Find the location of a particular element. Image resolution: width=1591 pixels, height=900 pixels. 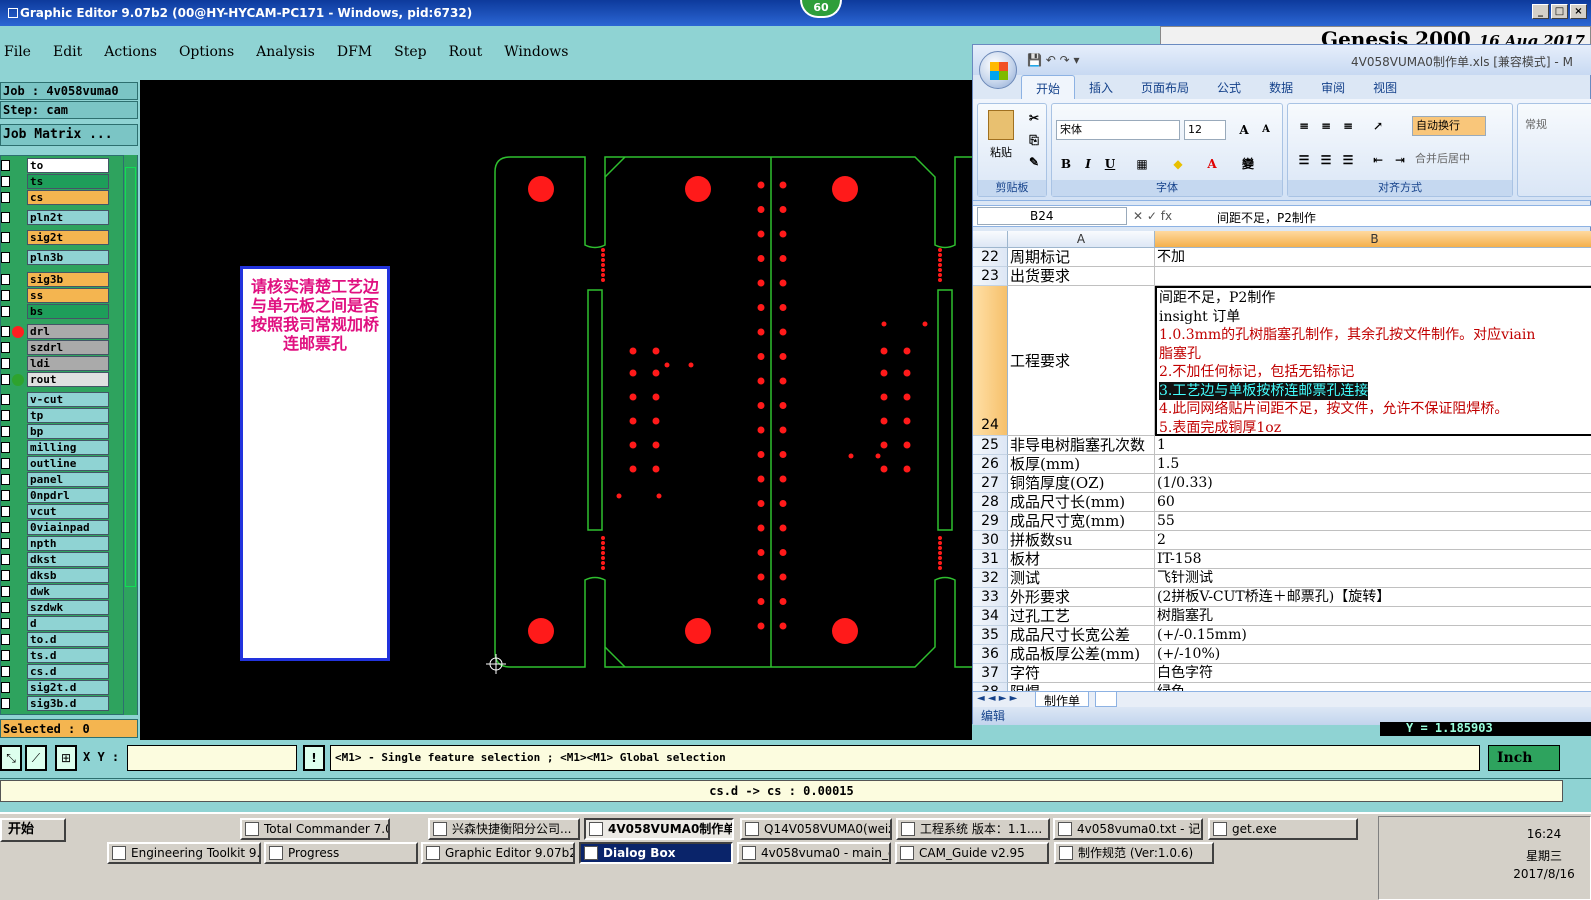

cell-a: 板材 is located at coordinates (1081, 559).